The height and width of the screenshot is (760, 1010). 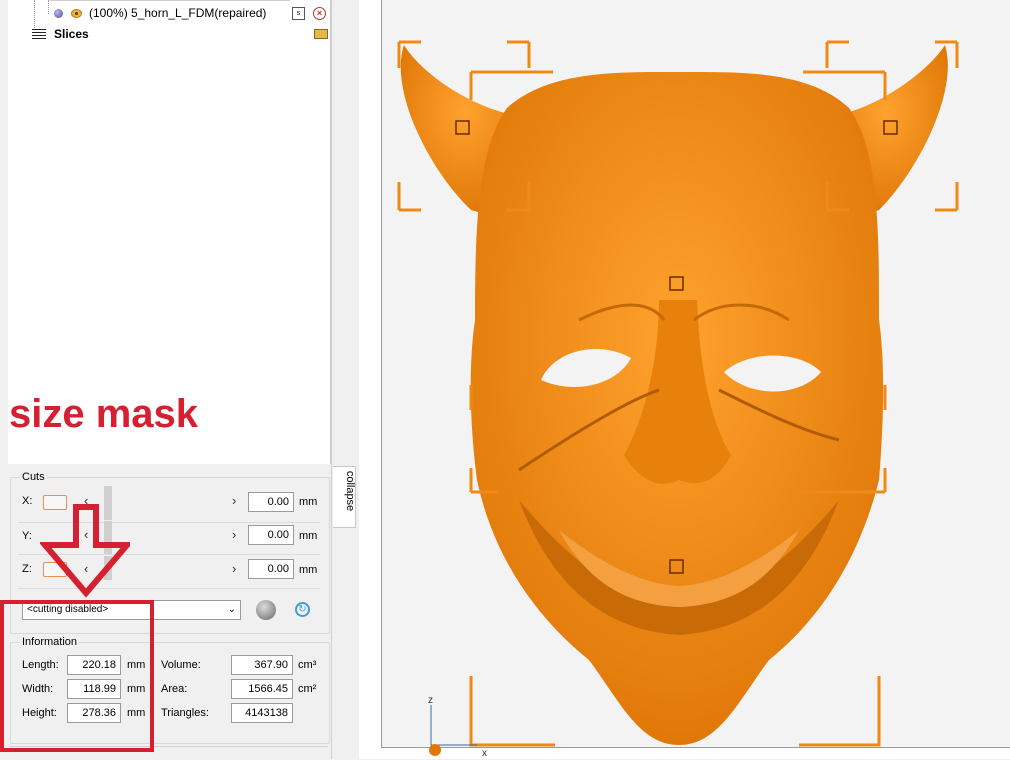 I want to click on visibility-eye-icon, so click(x=76, y=13).